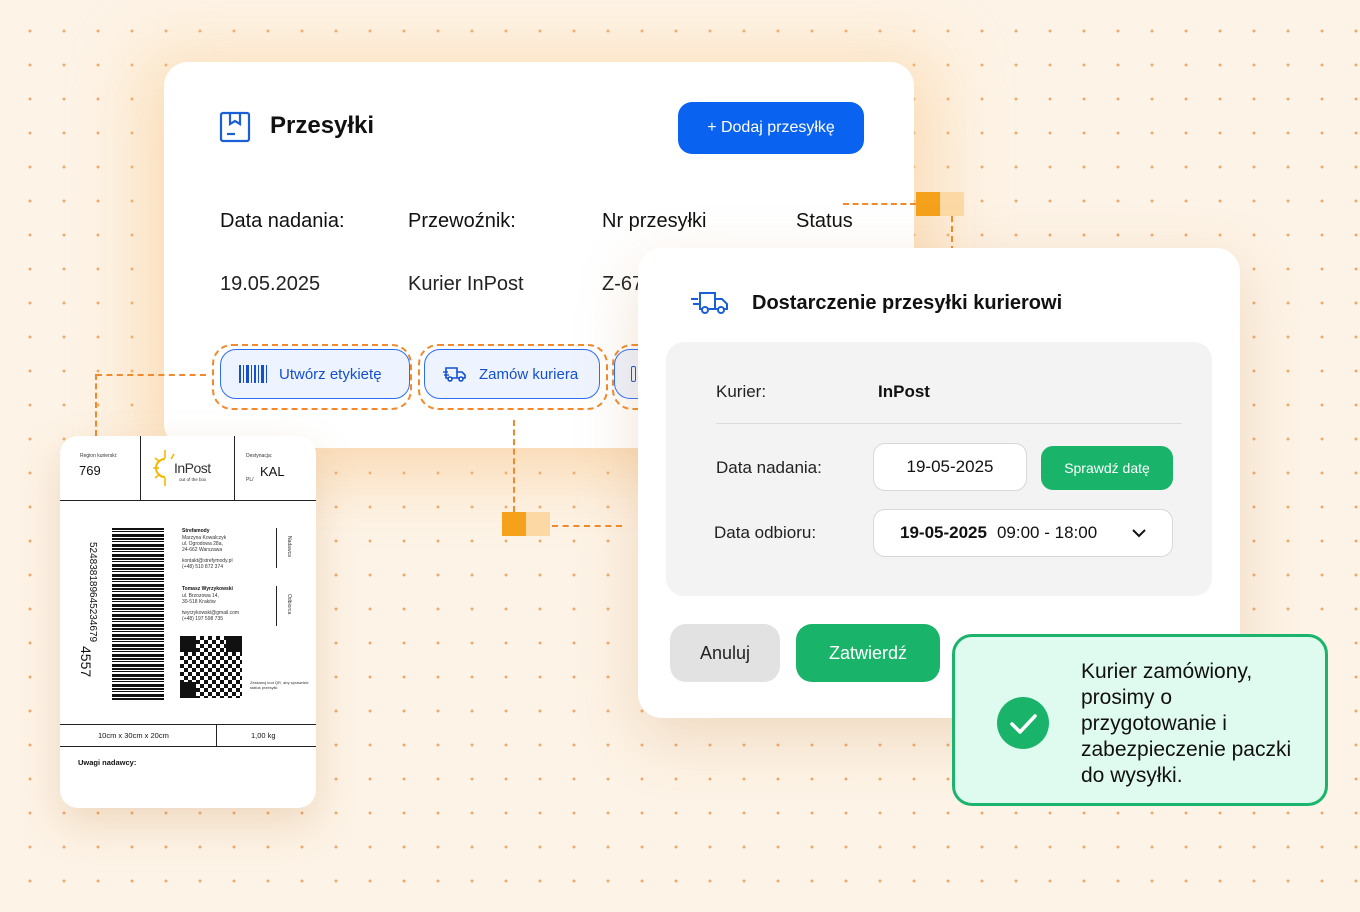 This screenshot has height=912, width=1360. Describe the element at coordinates (1139, 532) in the screenshot. I see `chevron-down-icon` at that location.